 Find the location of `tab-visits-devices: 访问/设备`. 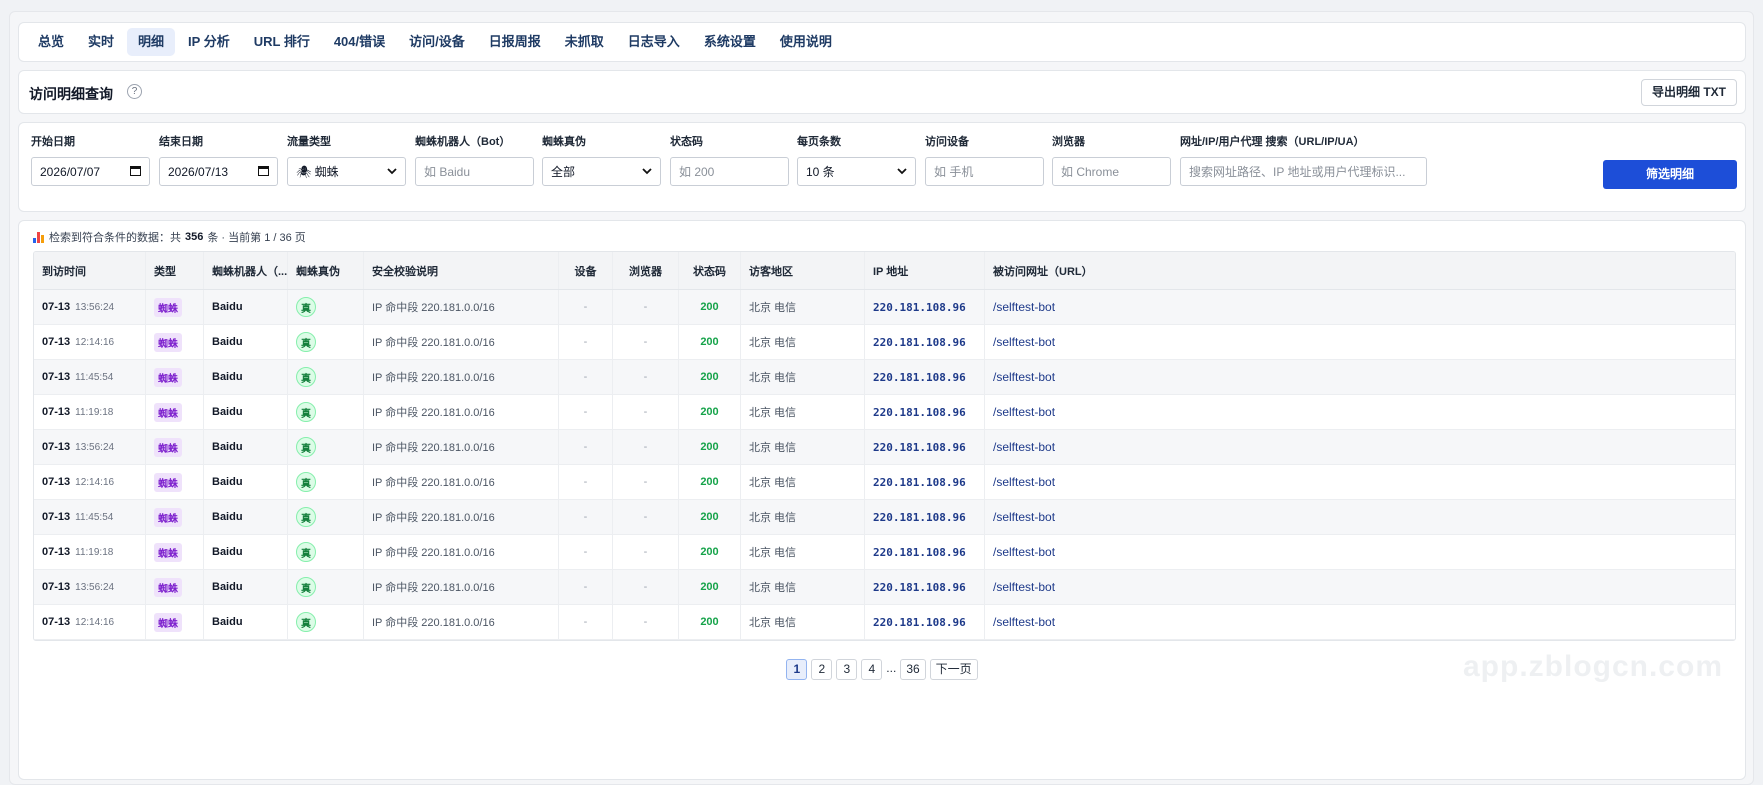

tab-visits-devices: 访问/设备 is located at coordinates (437, 42).